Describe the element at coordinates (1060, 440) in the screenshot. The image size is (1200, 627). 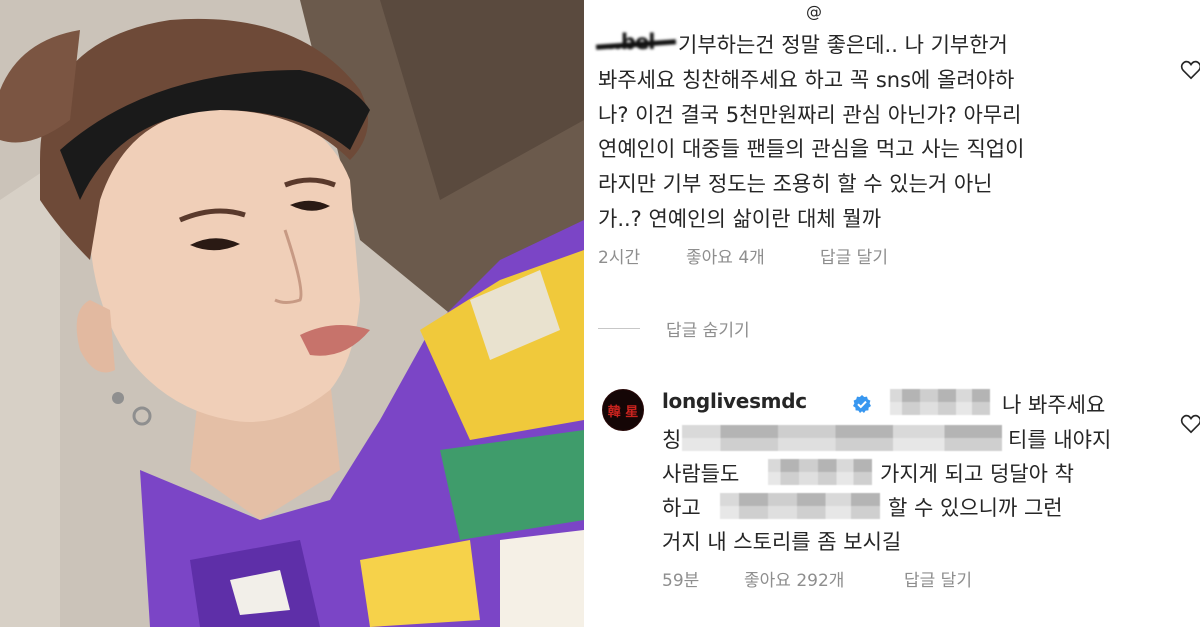
I see `comment2-line2-tail: 티를 내야지` at that location.